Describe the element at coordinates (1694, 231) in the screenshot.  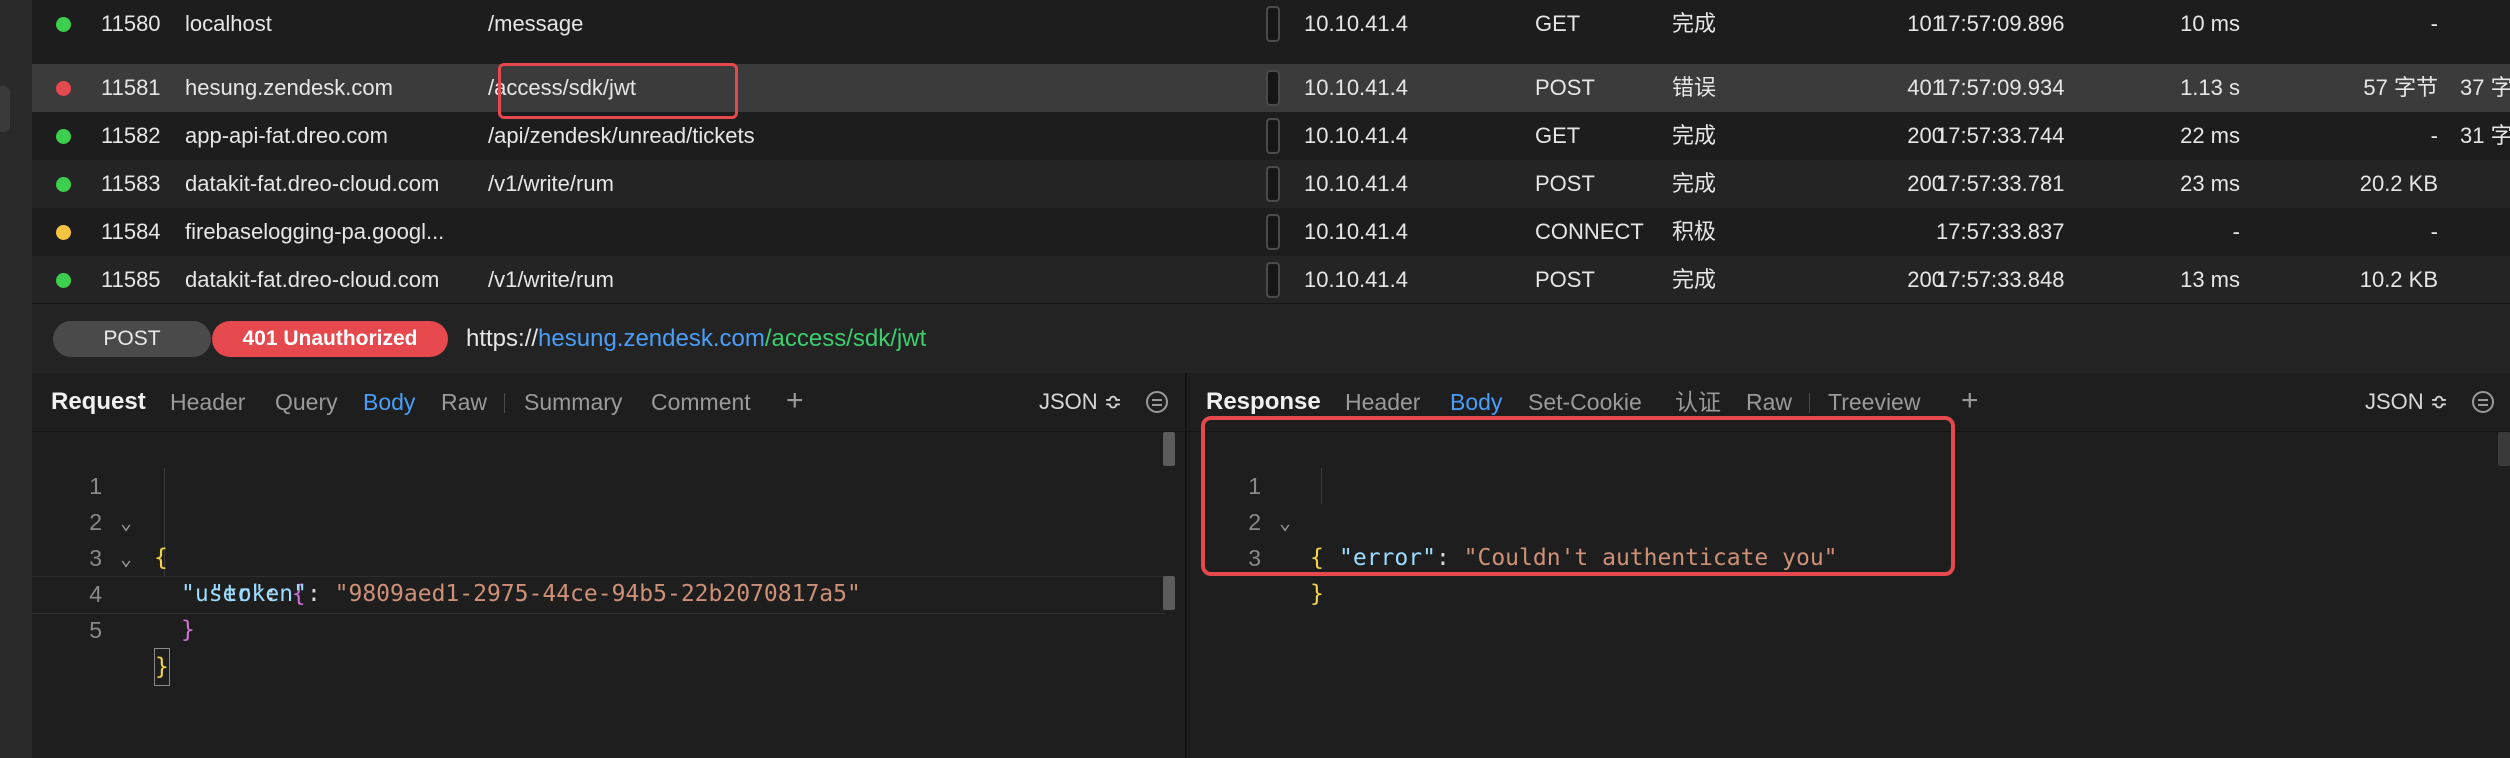
I see `row-status: 积极` at that location.